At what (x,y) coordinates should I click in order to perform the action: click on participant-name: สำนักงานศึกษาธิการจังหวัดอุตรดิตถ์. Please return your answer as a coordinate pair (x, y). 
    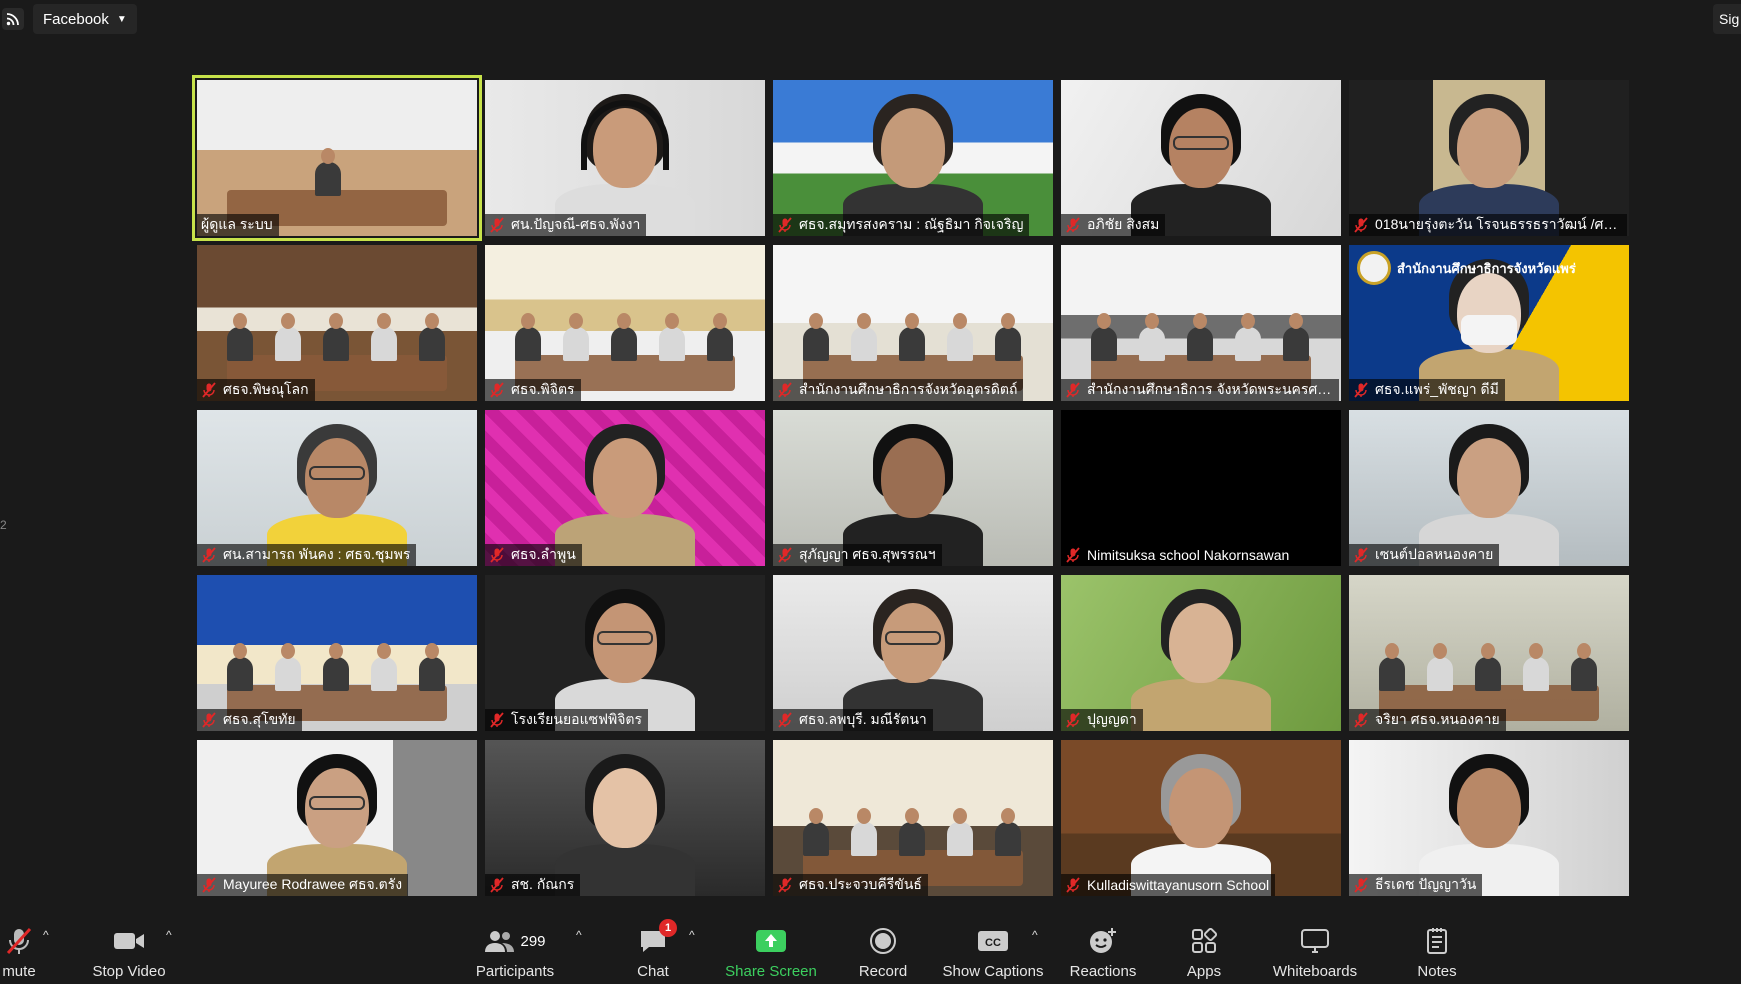
    Looking at the image, I should click on (908, 389).